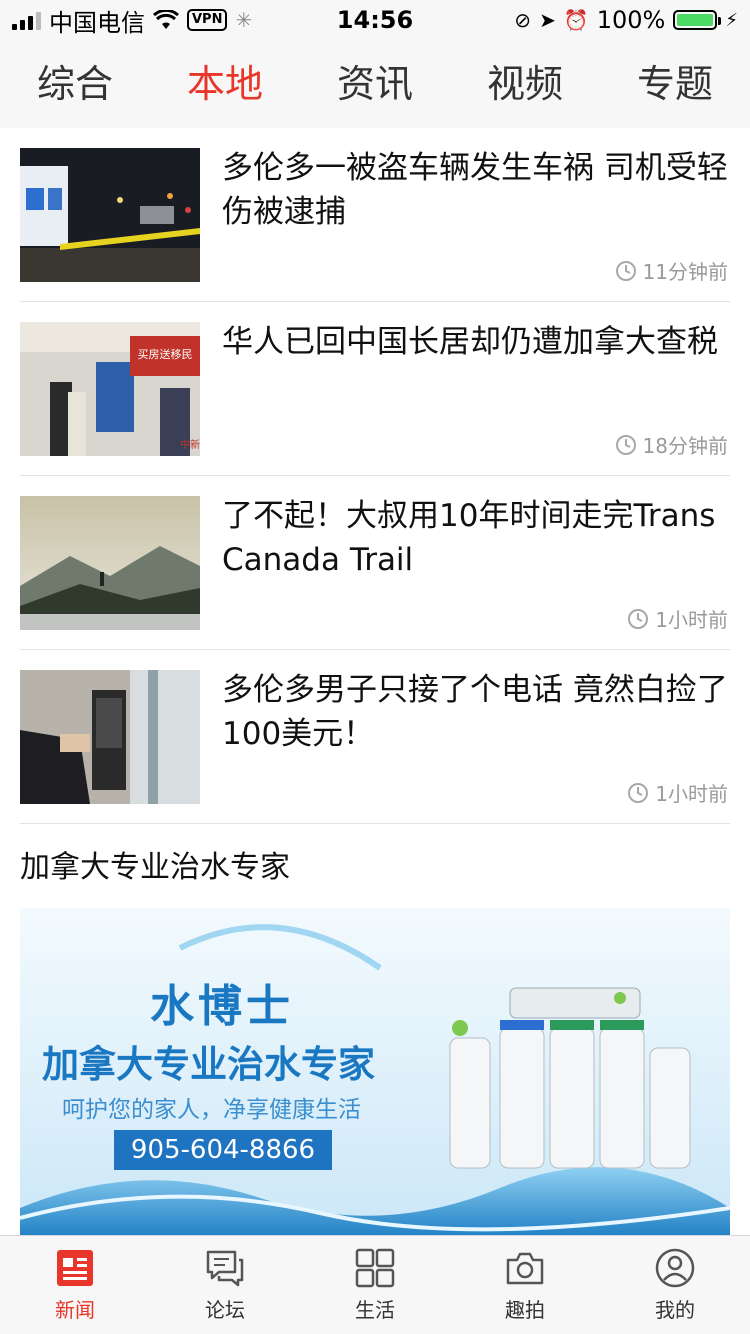 Image resolution: width=750 pixels, height=1334 pixels. Describe the element at coordinates (675, 1310) in the screenshot. I see `nav-label: 我的` at that location.